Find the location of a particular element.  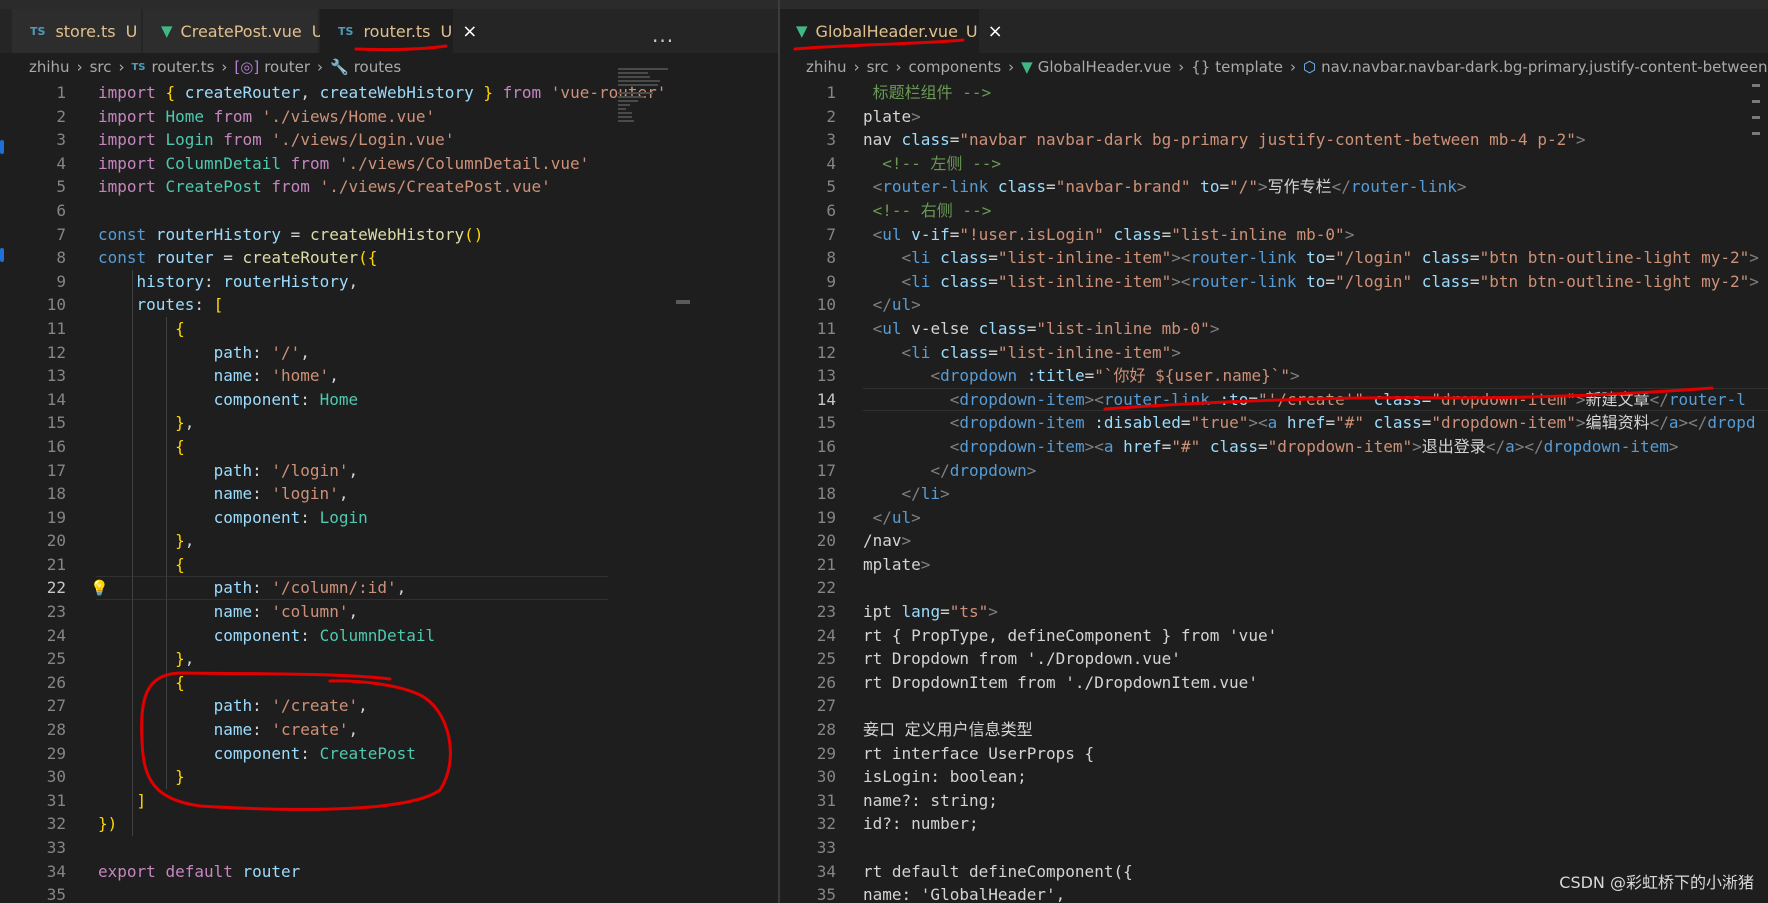

code-line: 30 isLogin: boolean; is located at coordinates (1274, 777).